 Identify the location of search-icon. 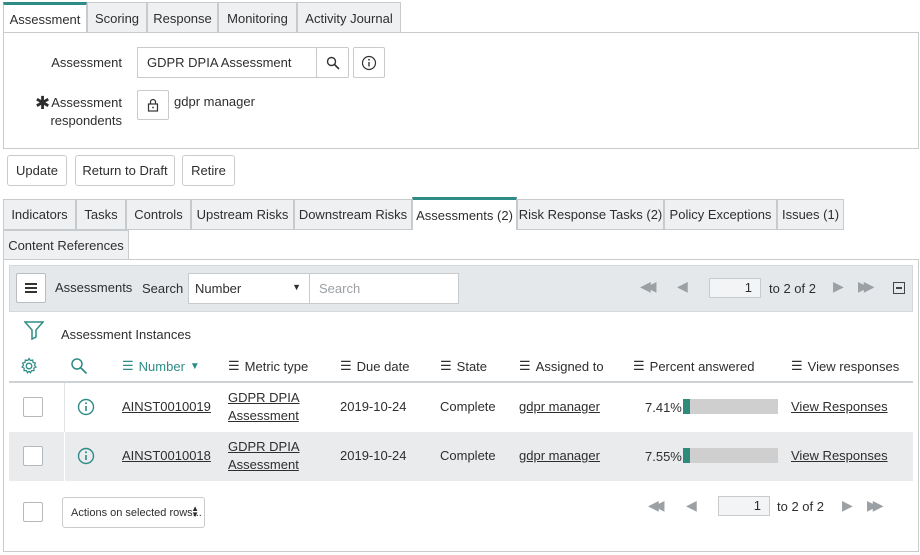
(333, 63).